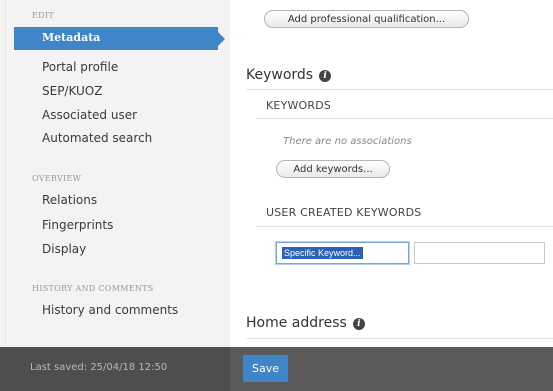 This screenshot has width=553, height=391. Describe the element at coordinates (280, 75) in the screenshot. I see `keywords-title-text: Keywords` at that location.